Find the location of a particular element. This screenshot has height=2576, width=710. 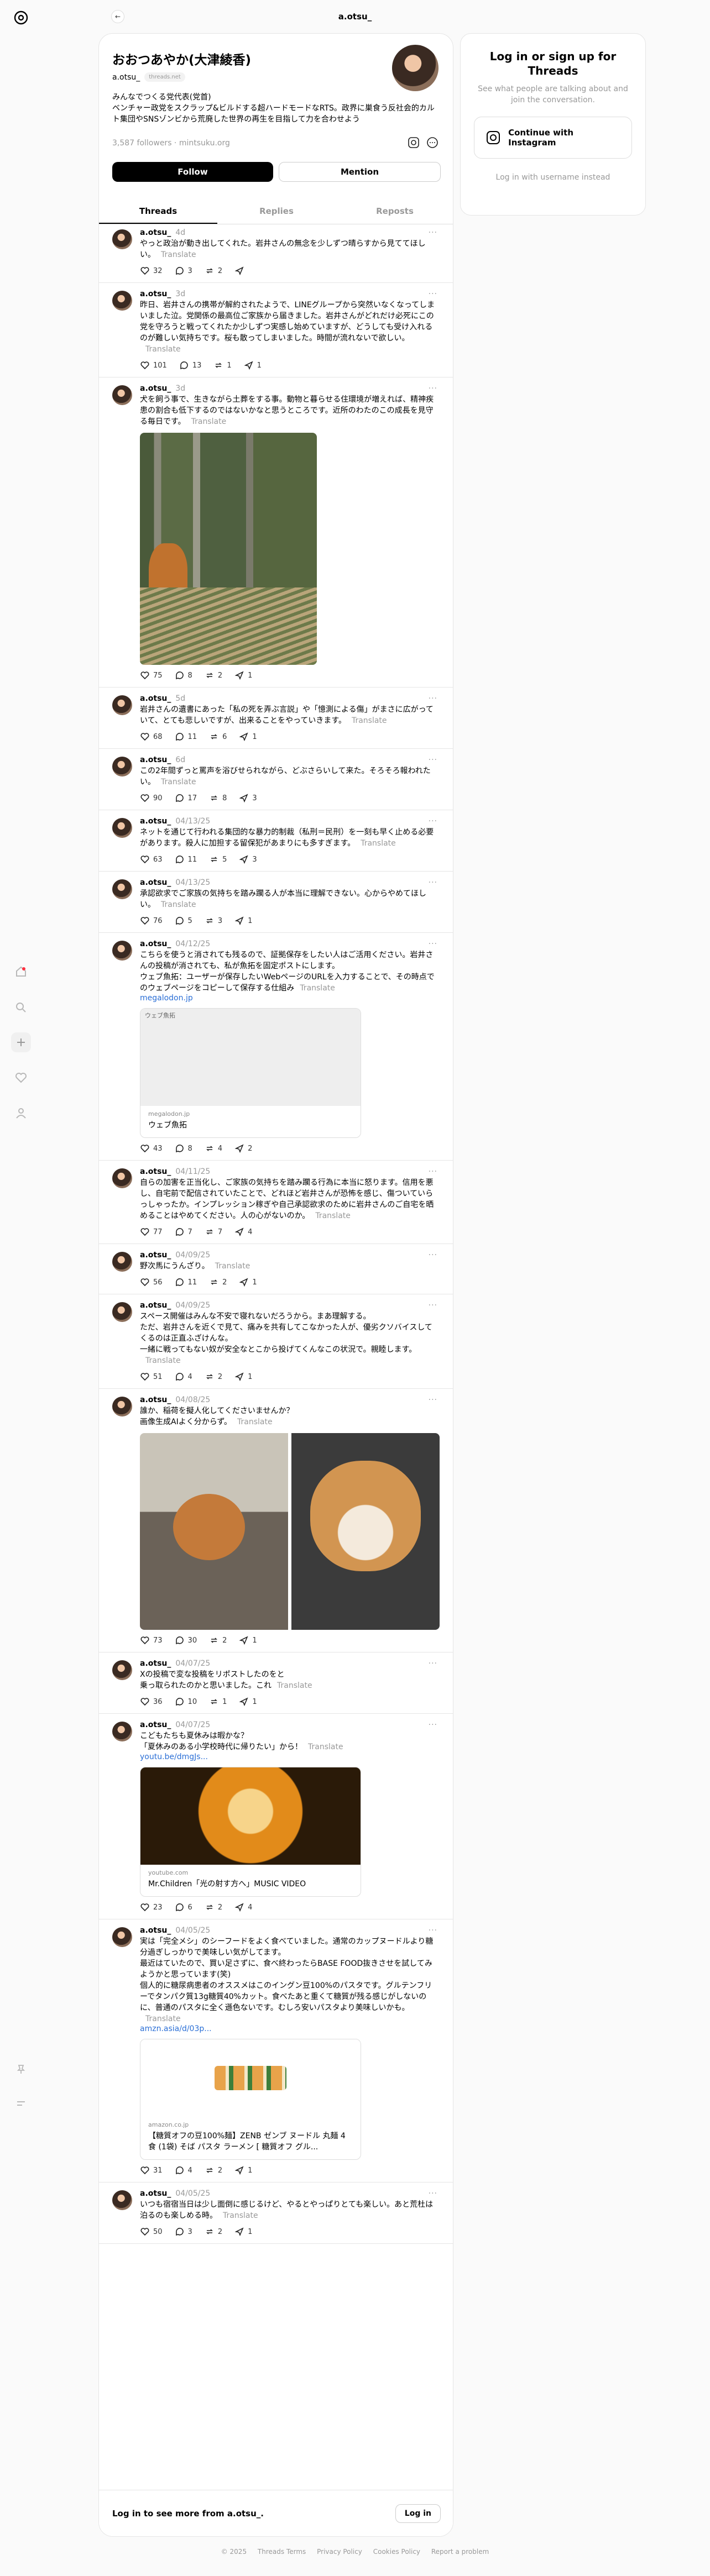

like-button: 56 is located at coordinates (151, 1282).